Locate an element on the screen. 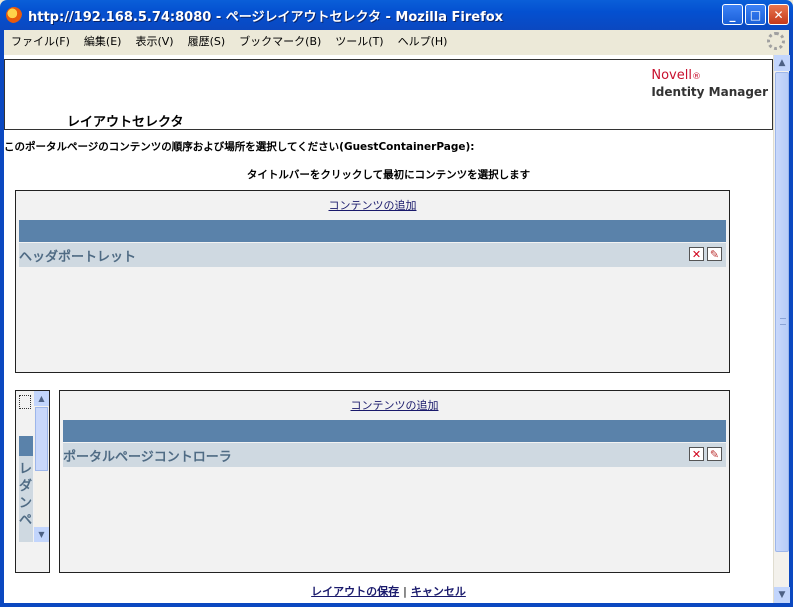  portal-page-controller-portlet: ポータルページコントローラ ✕ ✎ is located at coordinates (394, 455).